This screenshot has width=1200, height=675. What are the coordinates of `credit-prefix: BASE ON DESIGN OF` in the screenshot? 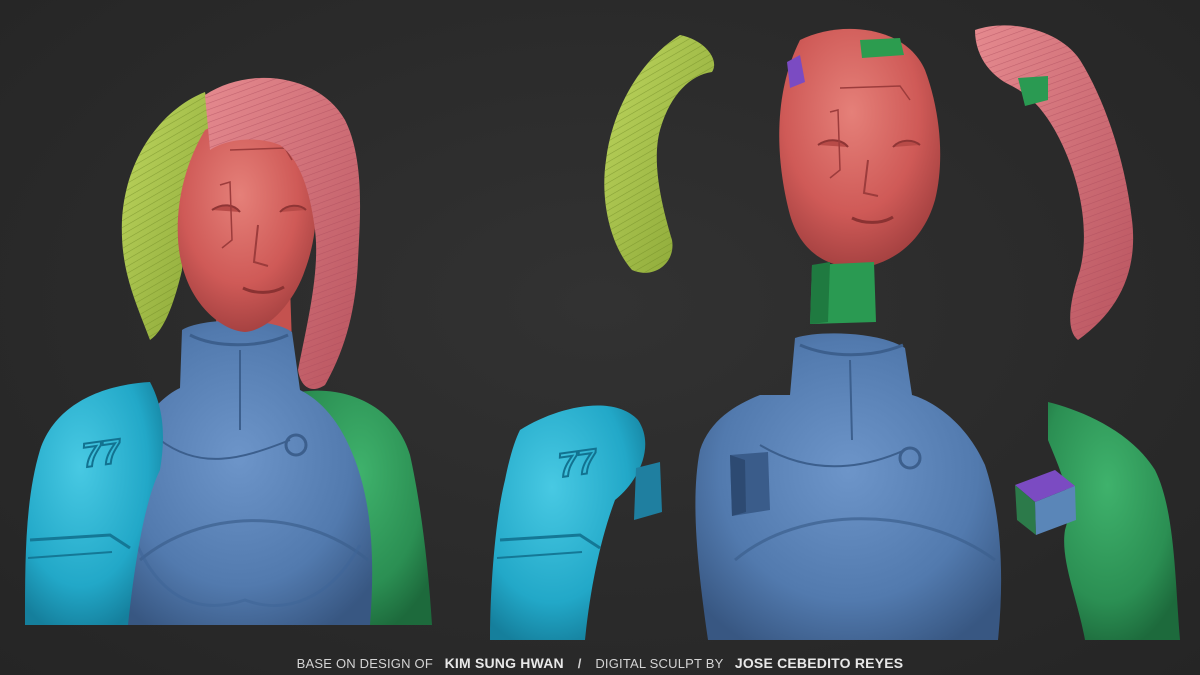 It's located at (364, 663).